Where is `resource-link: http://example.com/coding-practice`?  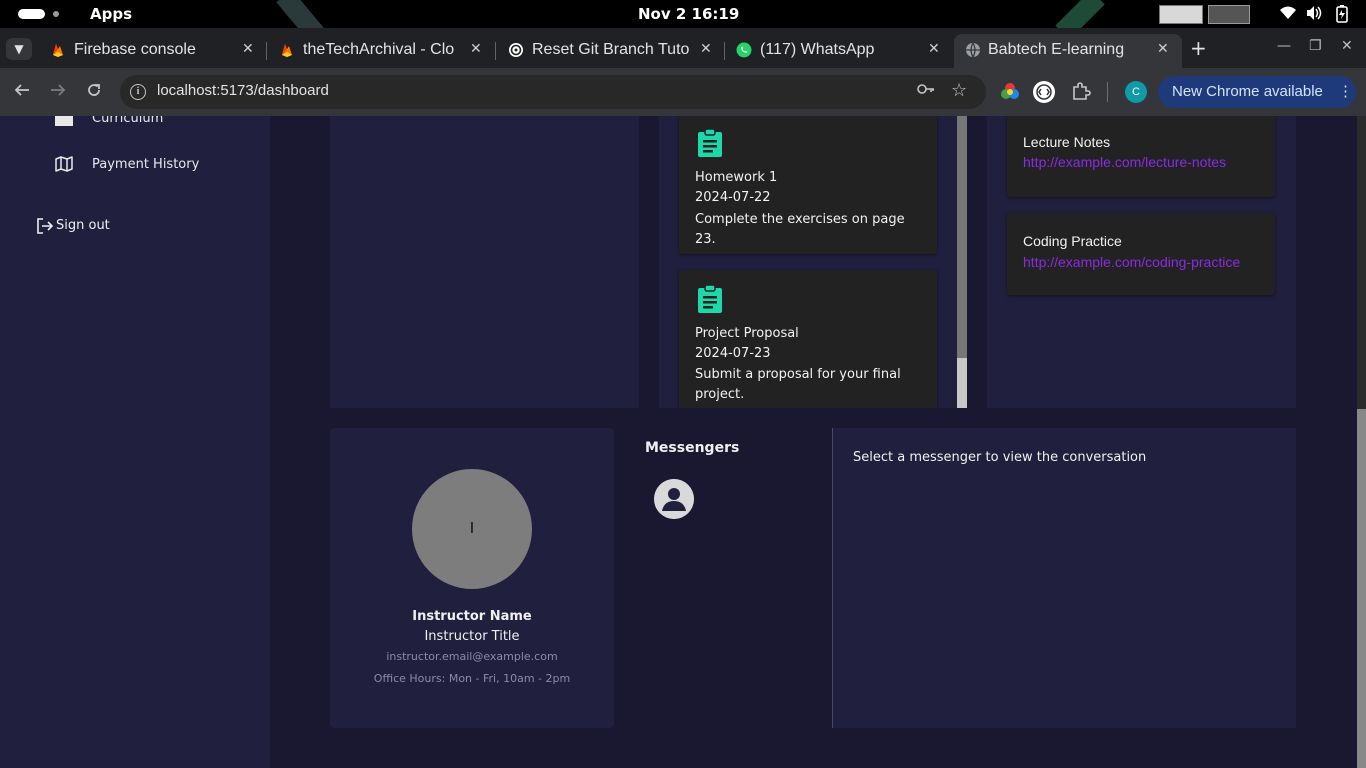 resource-link: http://example.com/coding-practice is located at coordinates (1131, 262).